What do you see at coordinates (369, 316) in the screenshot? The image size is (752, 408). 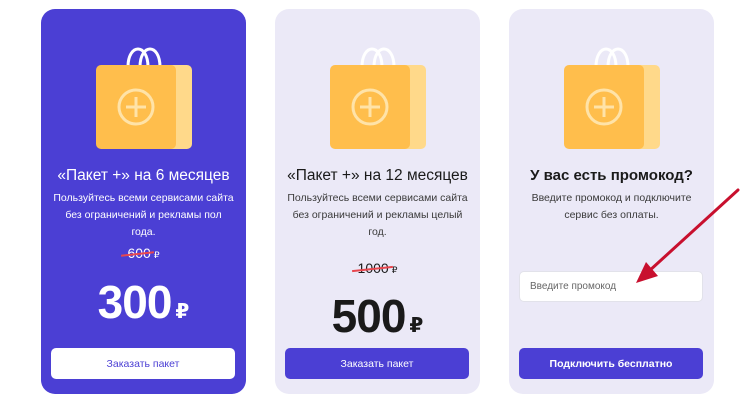 I see `new-price-value: 500` at bounding box center [369, 316].